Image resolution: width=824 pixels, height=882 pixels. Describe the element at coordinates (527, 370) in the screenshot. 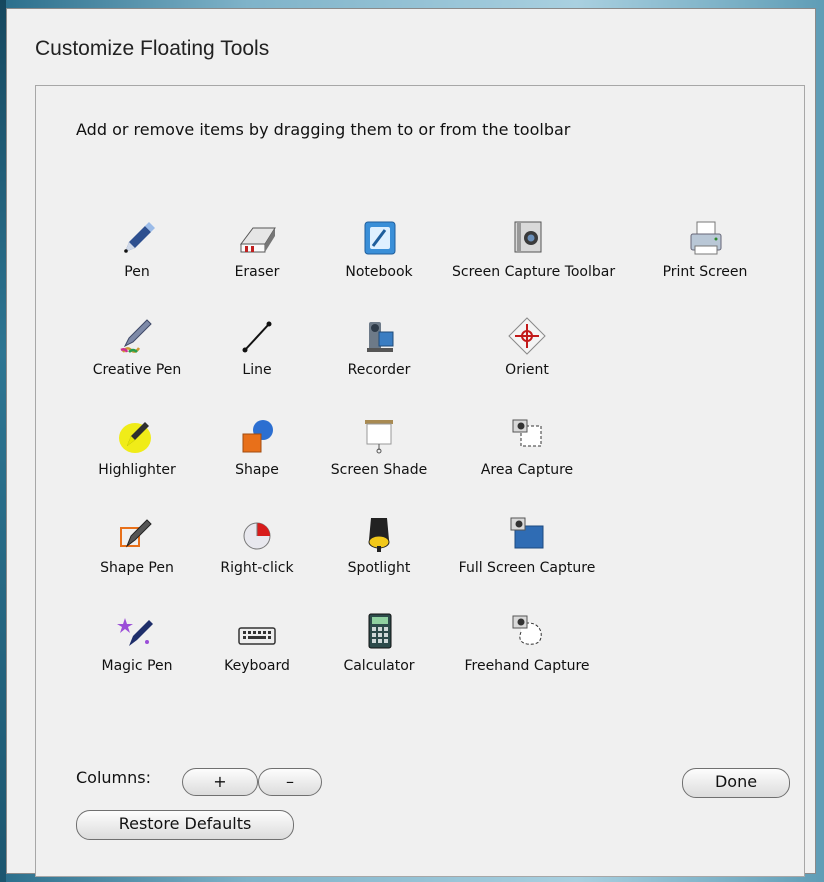

I see `tool-label: Orient` at that location.